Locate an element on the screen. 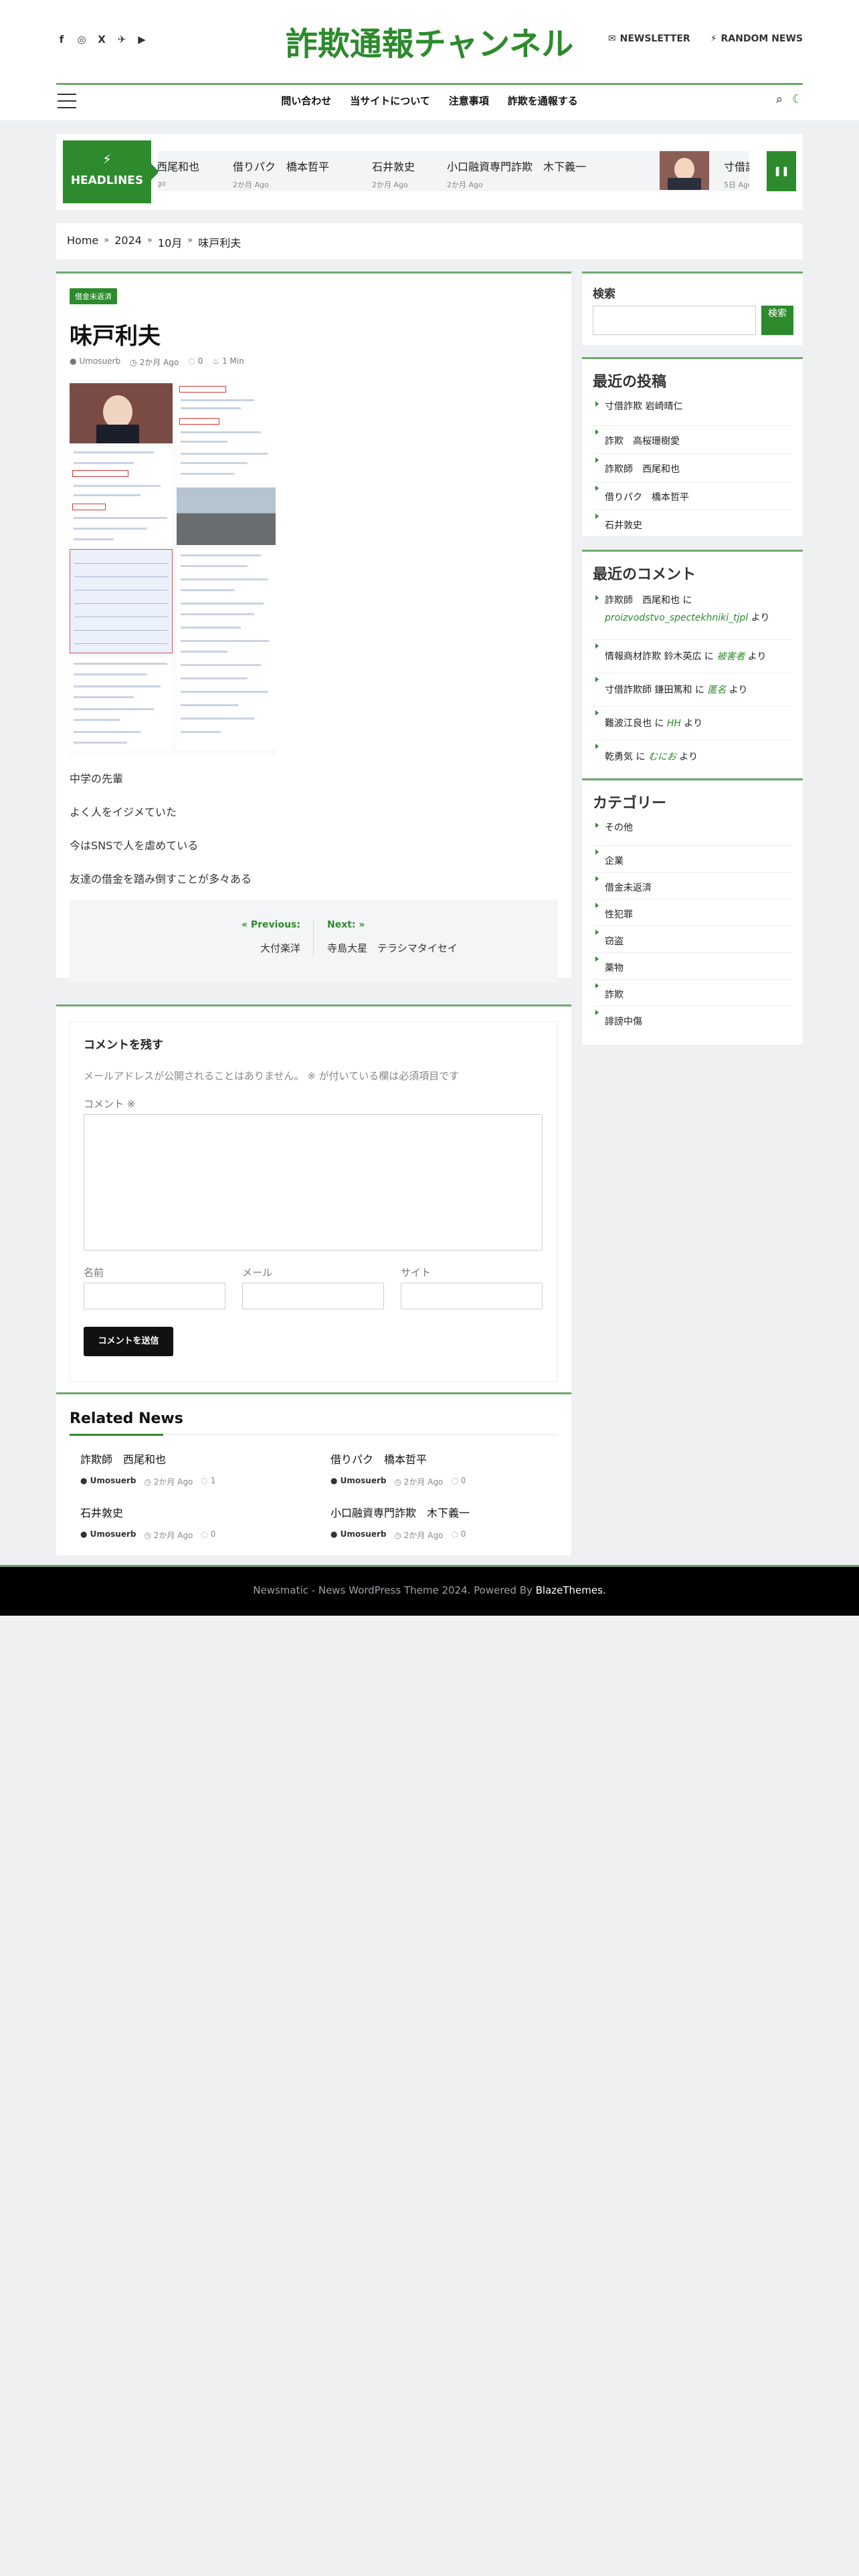  comment-post-link: 乾勇気 is located at coordinates (619, 757).